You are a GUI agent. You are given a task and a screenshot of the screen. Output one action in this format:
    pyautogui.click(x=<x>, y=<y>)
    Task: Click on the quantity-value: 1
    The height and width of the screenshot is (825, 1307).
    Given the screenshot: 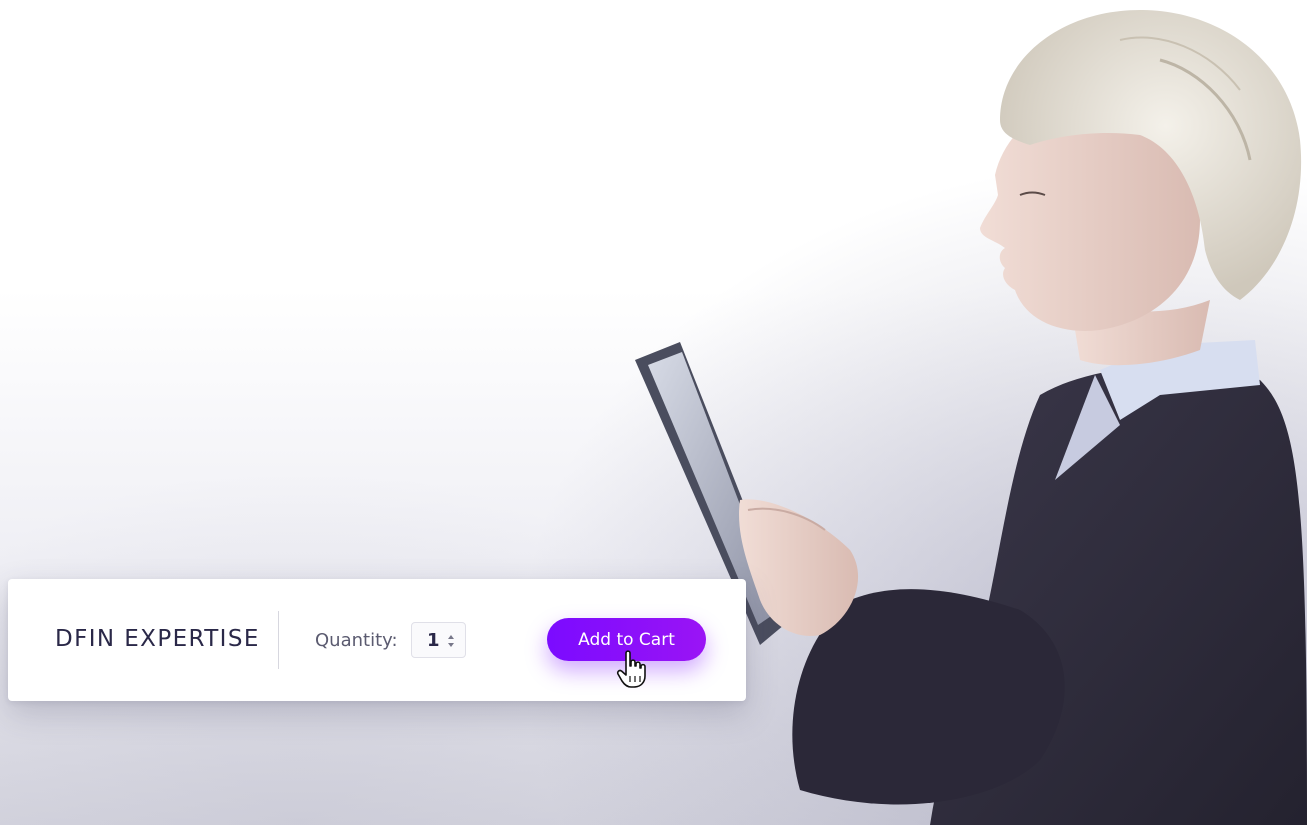 What is the action you would take?
    pyautogui.click(x=433, y=640)
    